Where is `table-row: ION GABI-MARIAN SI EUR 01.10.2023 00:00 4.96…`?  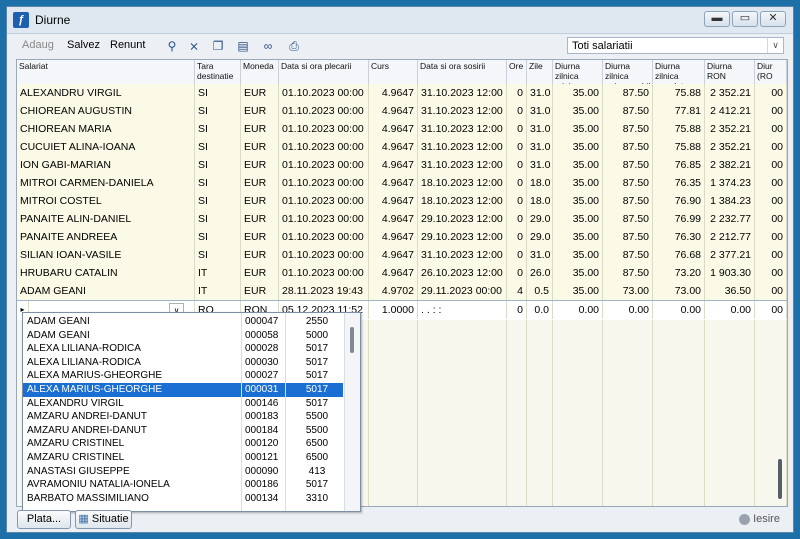 table-row: ION GABI-MARIAN SI EUR 01.10.2023 00:00 4.96… is located at coordinates (402, 165).